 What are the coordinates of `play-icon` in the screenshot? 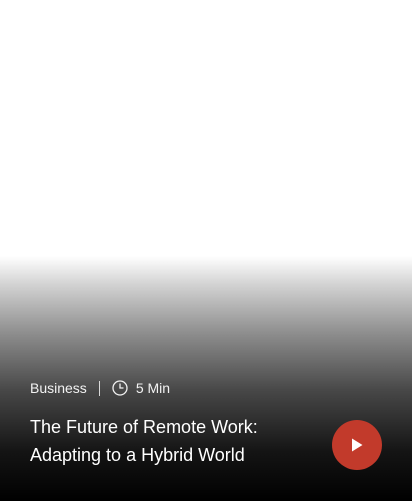 It's located at (357, 445).